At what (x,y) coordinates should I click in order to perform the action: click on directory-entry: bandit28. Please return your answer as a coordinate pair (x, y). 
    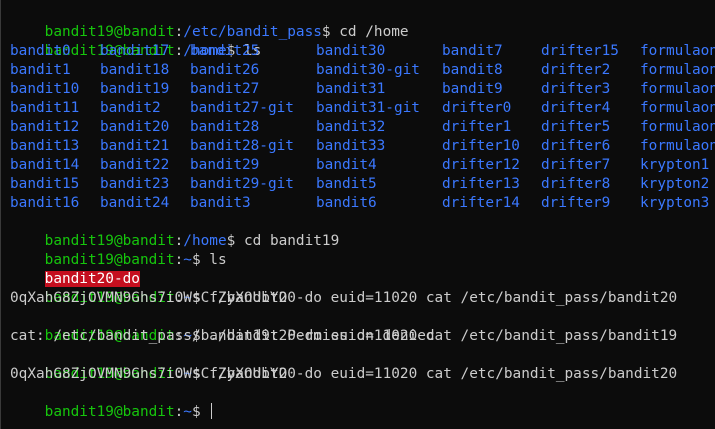
    Looking at the image, I should click on (225, 127).